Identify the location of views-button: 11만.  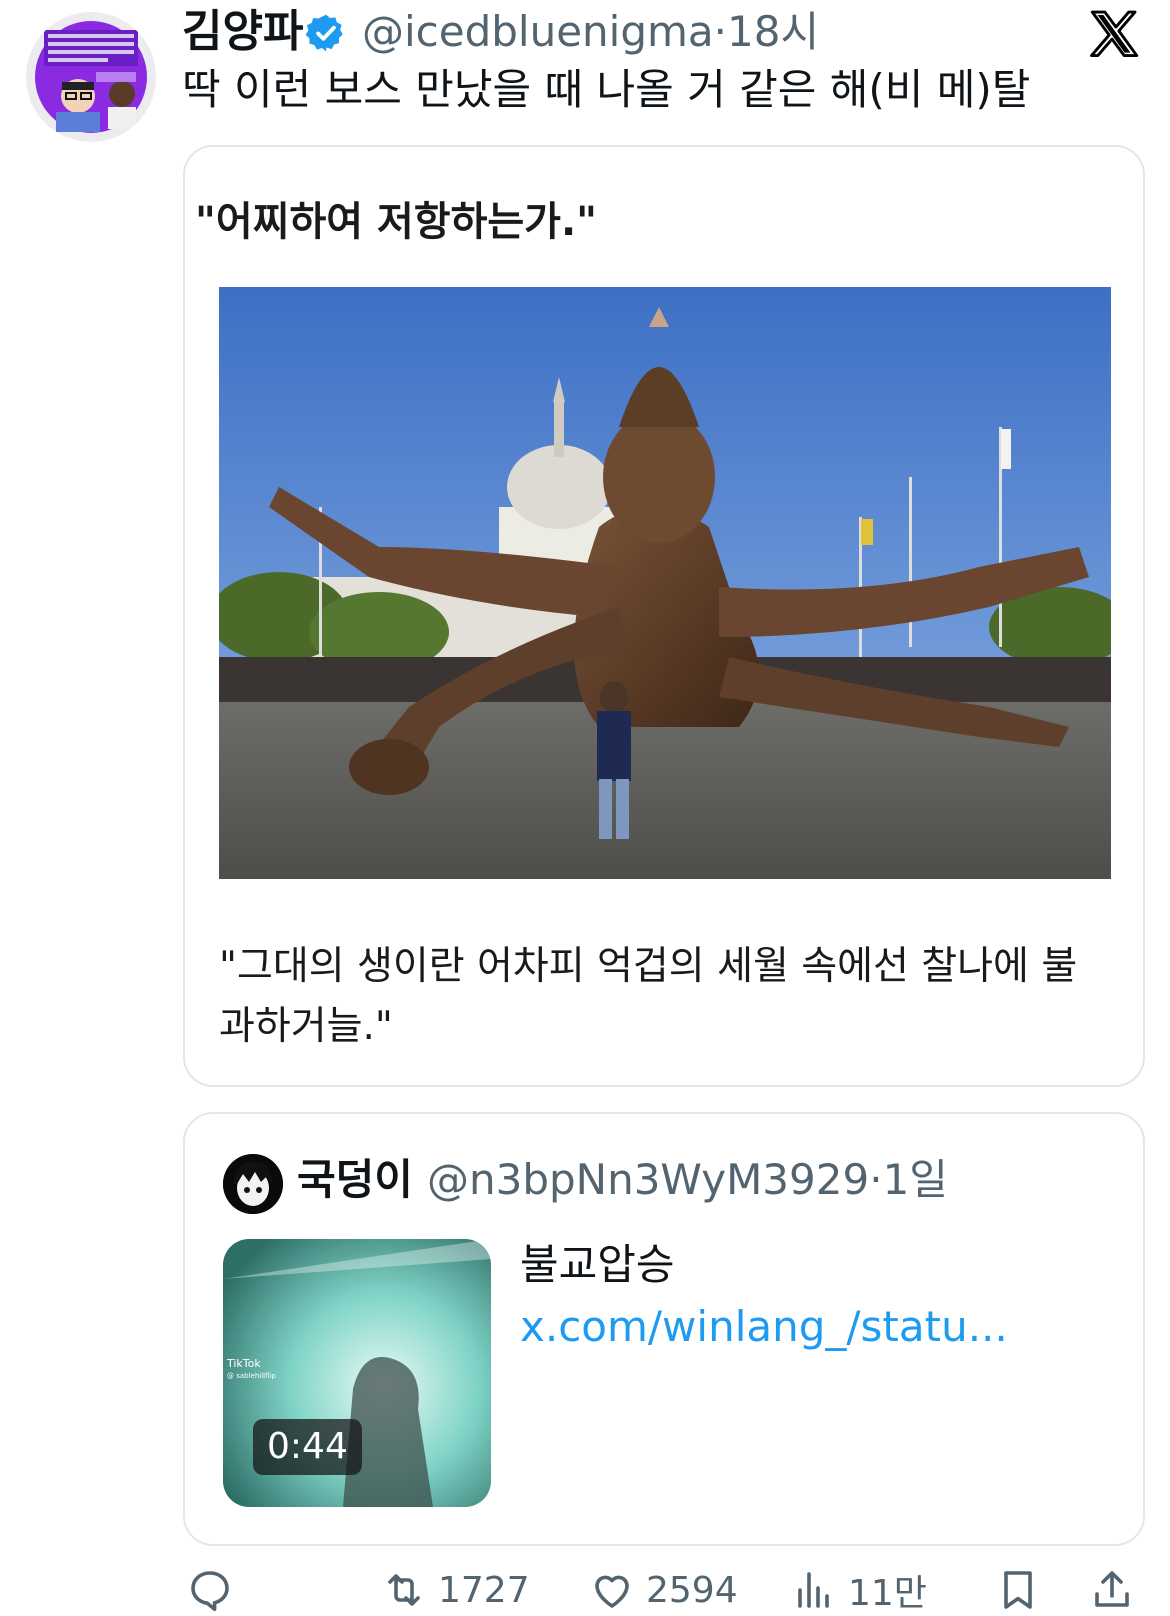
(858, 1590).